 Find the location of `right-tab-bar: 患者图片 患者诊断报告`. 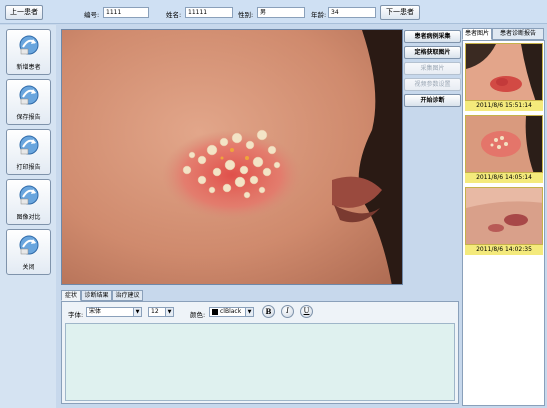

right-tab-bar: 患者图片 患者诊断报告 is located at coordinates (503, 34).